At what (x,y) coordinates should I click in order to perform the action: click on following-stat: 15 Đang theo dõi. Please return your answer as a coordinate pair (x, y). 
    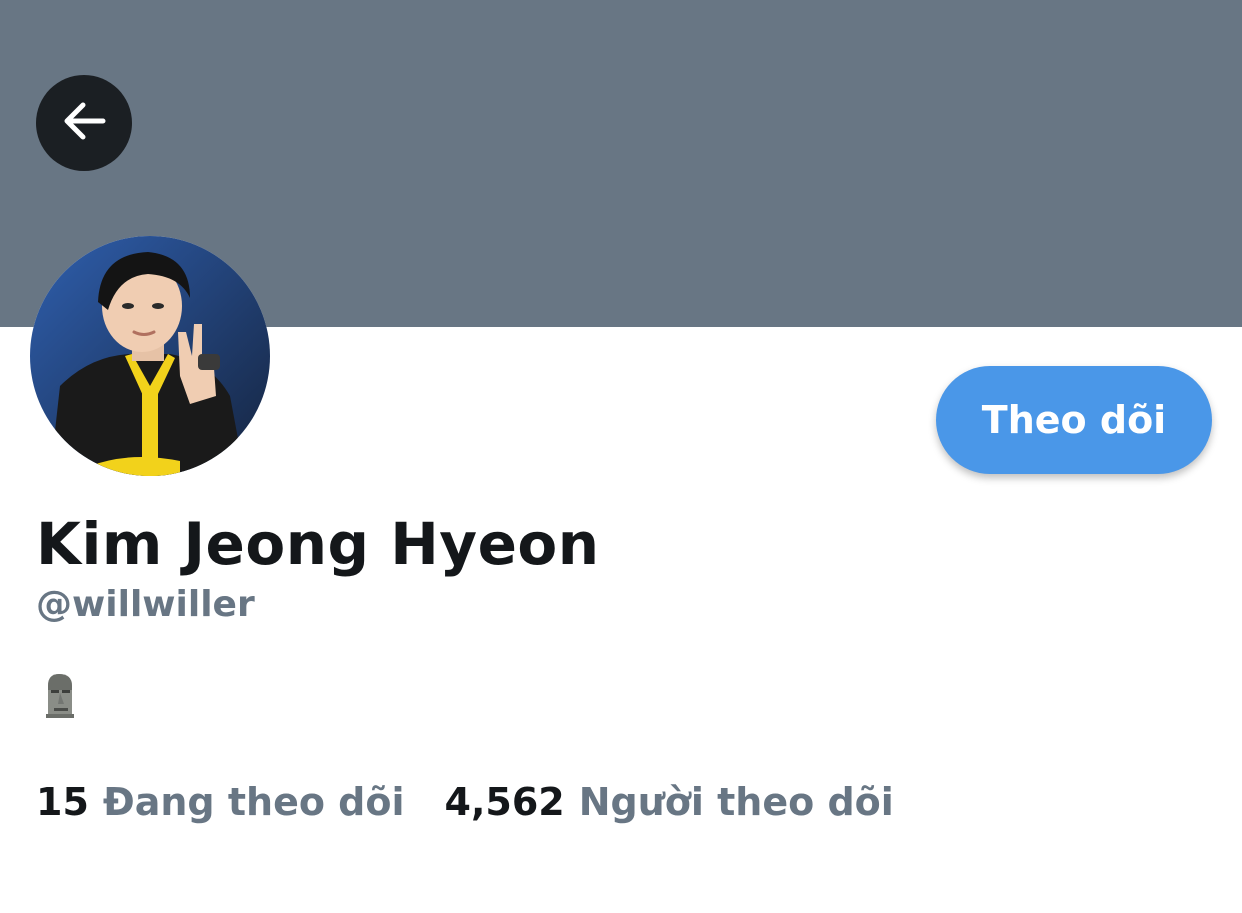
    Looking at the image, I should click on (220, 802).